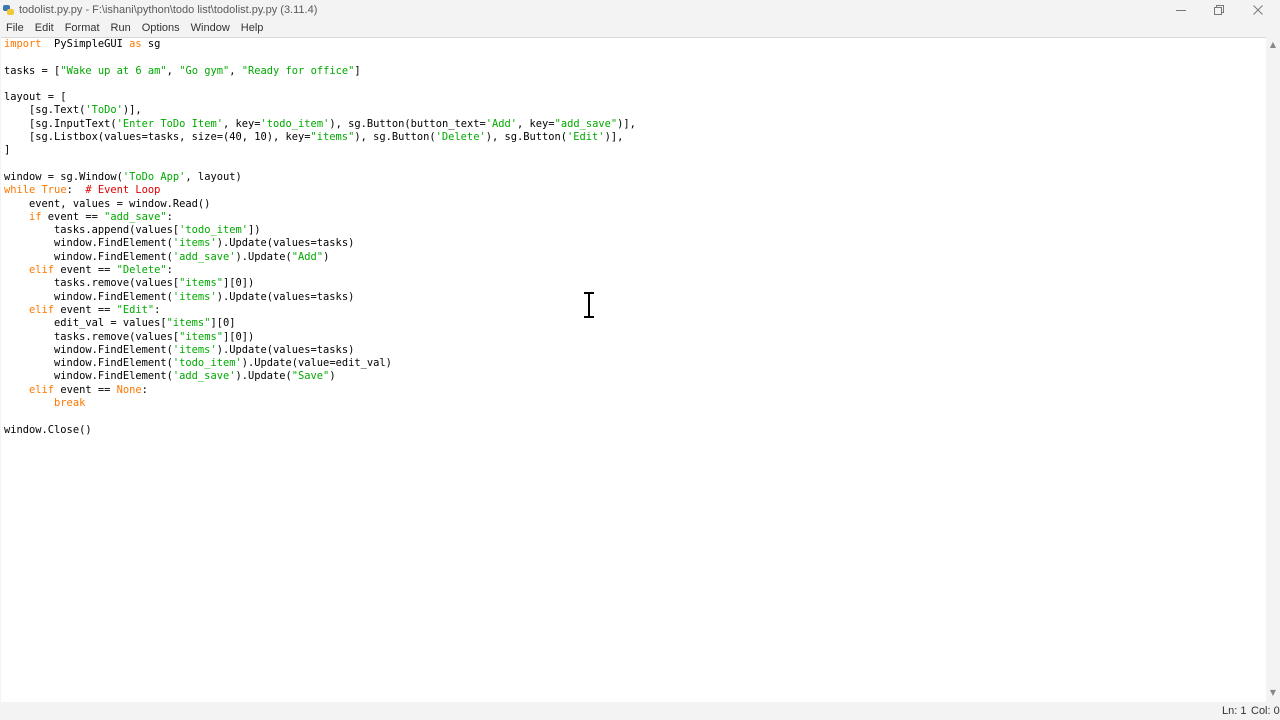  What do you see at coordinates (263, 376) in the screenshot?
I see `code-token: ).Update(` at bounding box center [263, 376].